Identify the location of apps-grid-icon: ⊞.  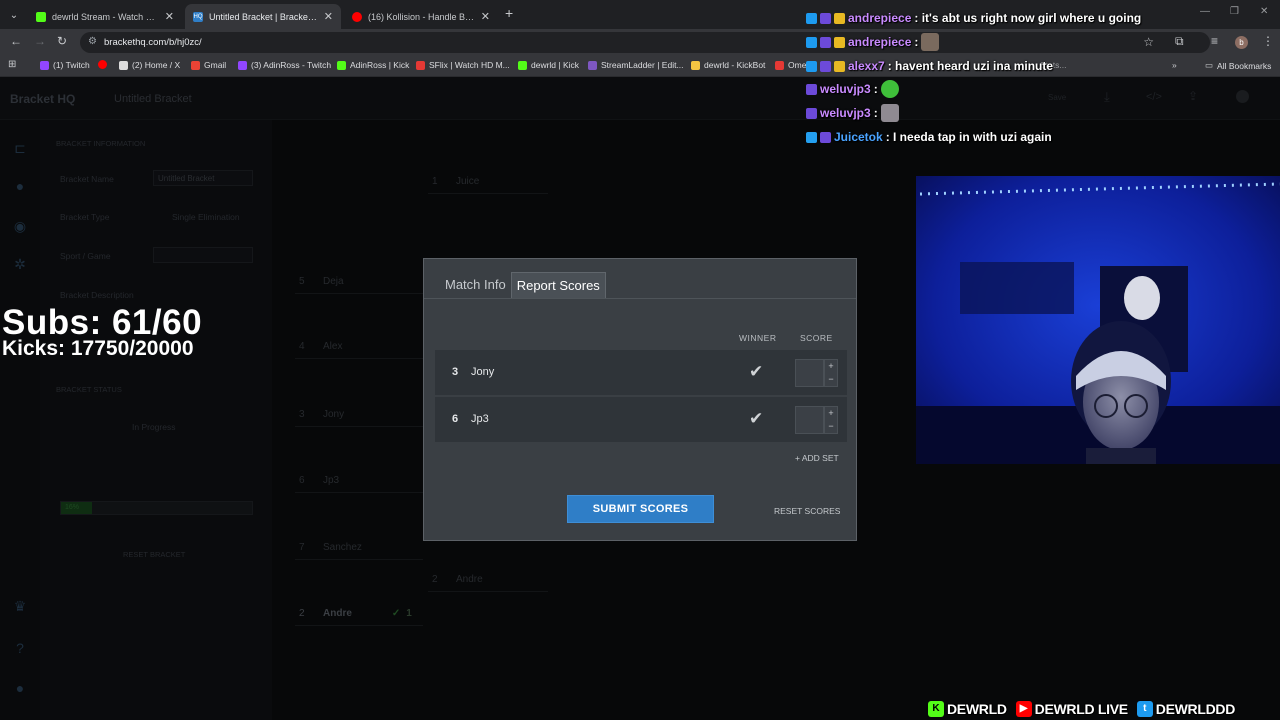
(12, 64).